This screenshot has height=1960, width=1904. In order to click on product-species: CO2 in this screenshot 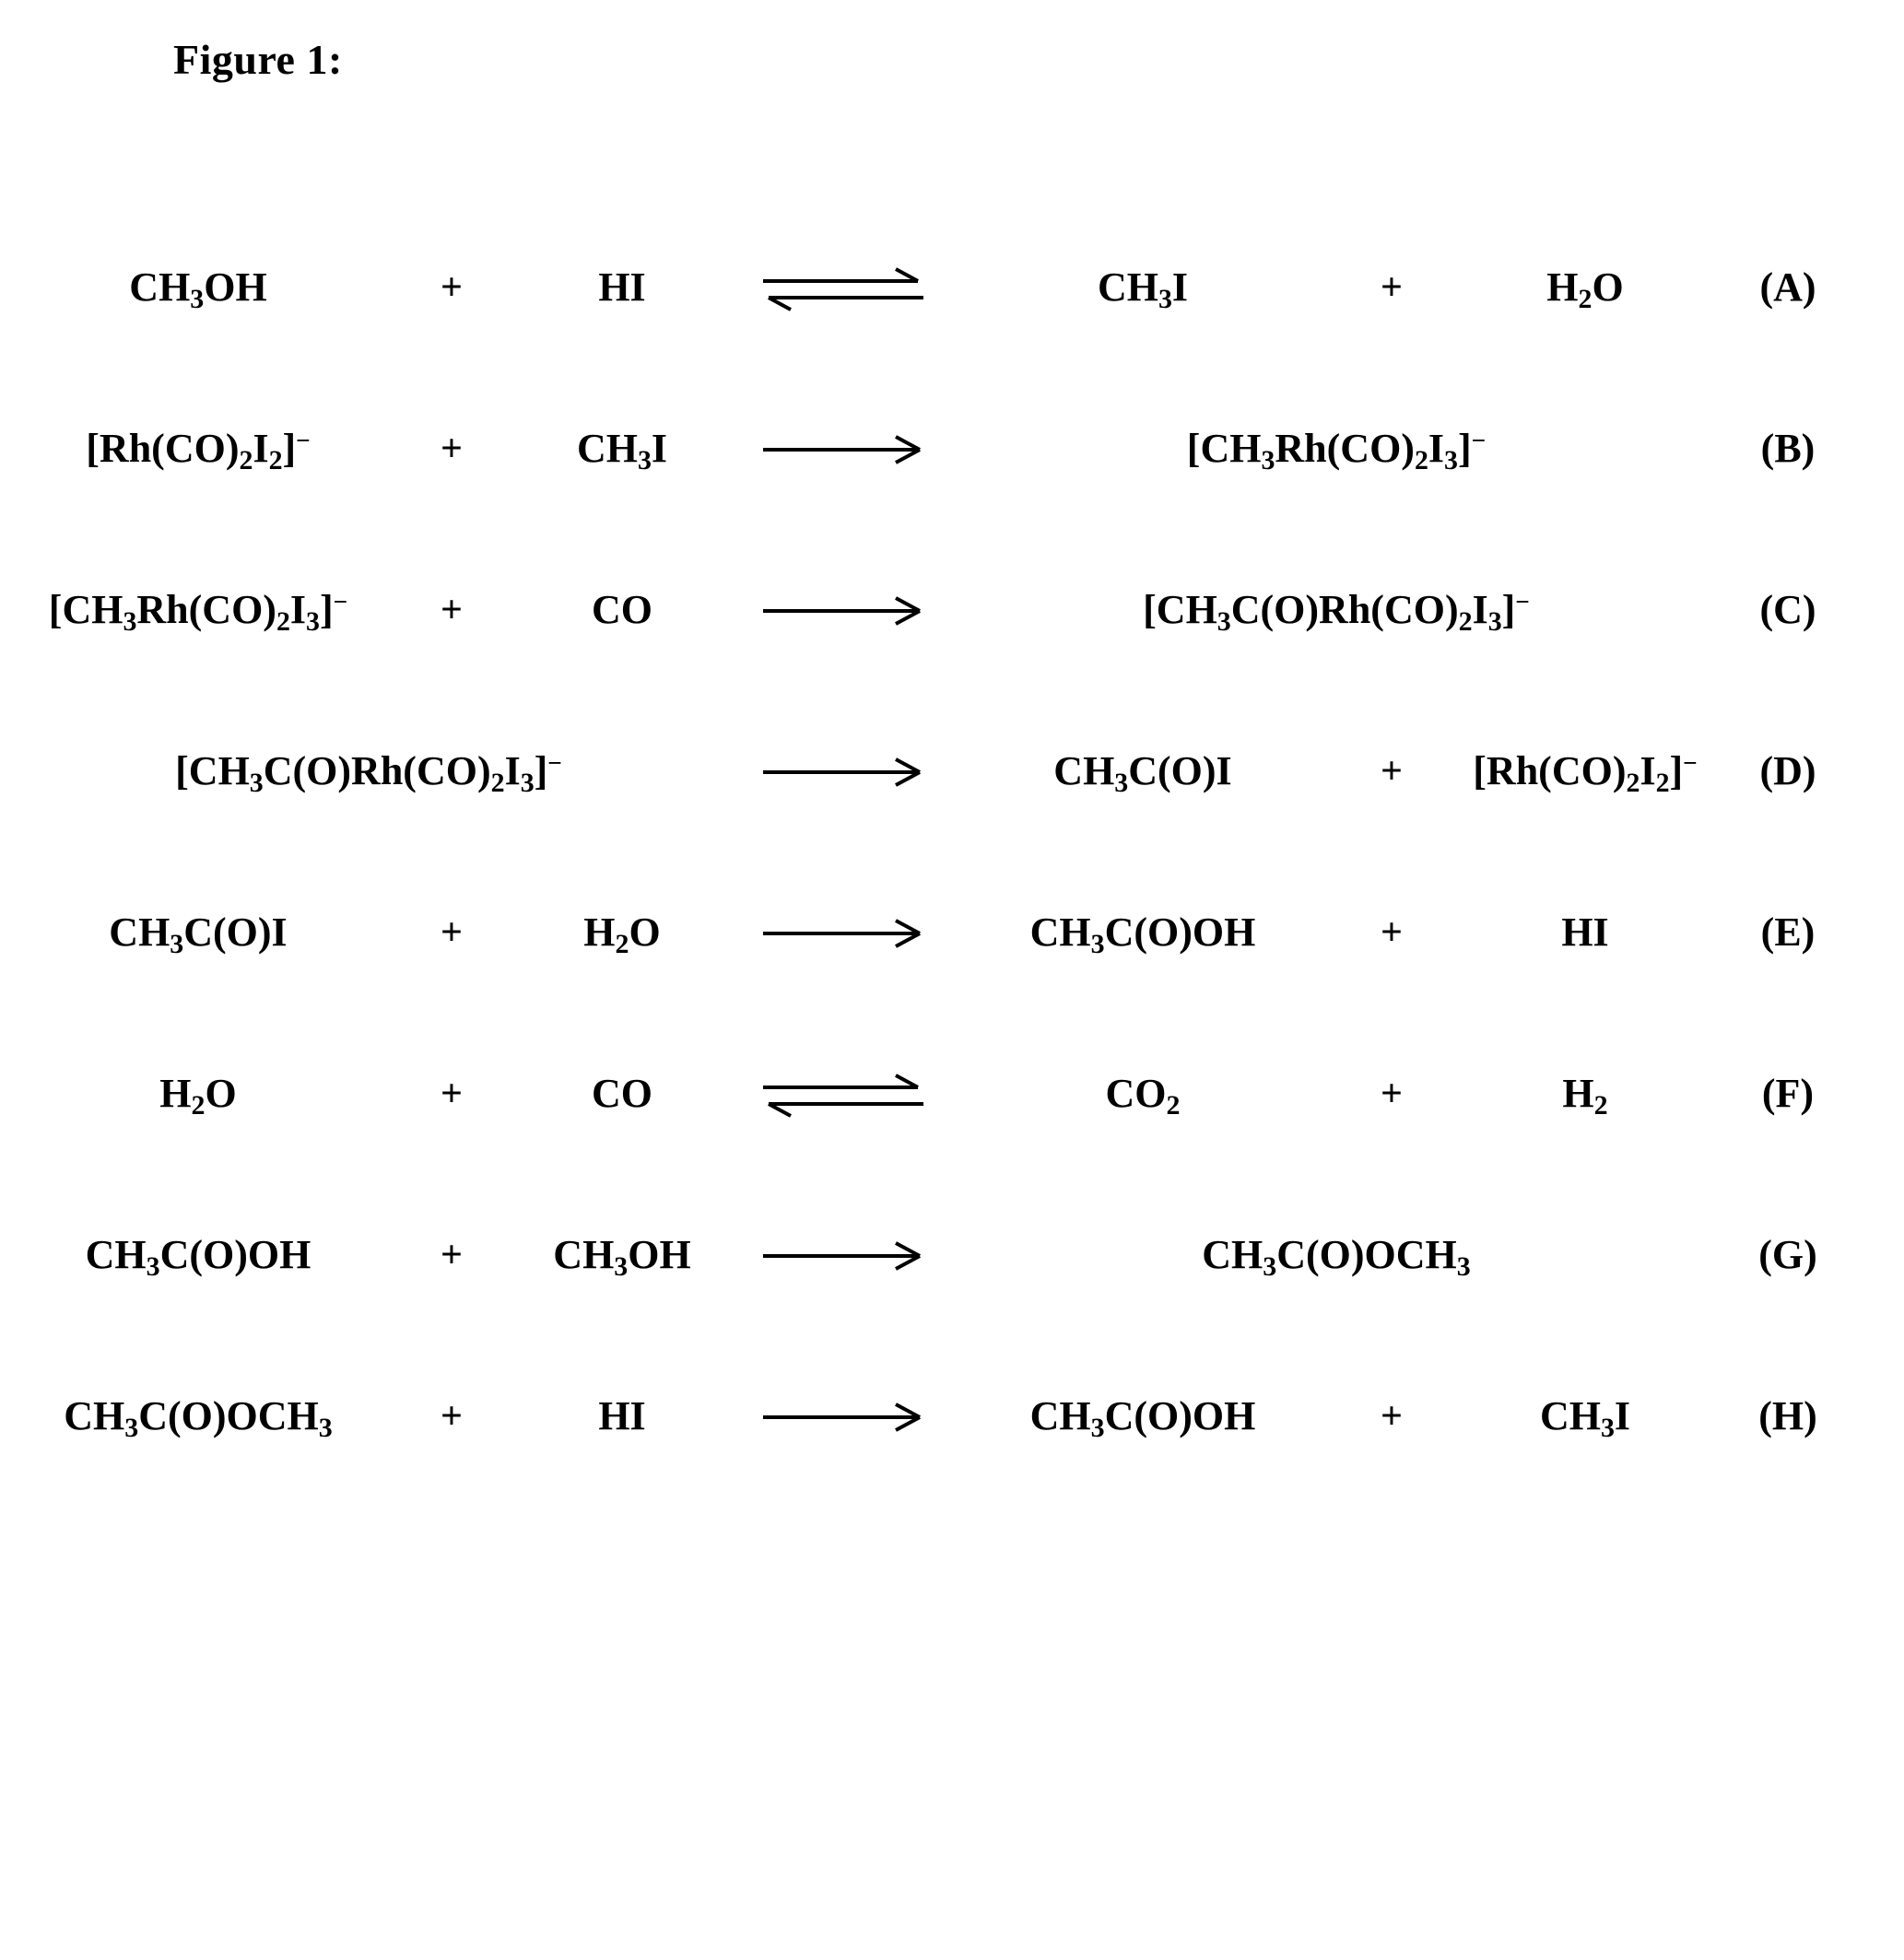, I will do `click(1142, 1096)`.